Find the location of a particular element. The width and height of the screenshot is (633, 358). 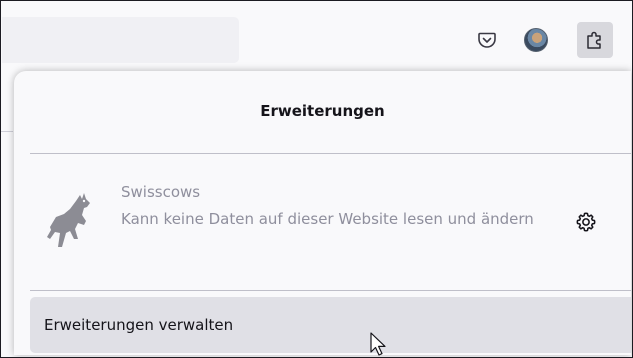

panel-title: Erweiterungen is located at coordinates (322, 111).